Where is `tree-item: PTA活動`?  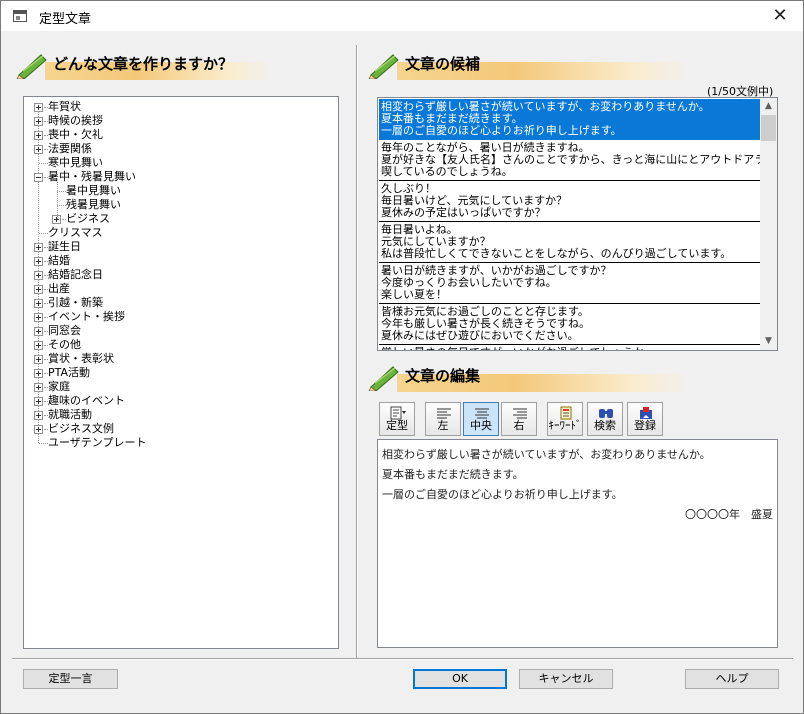
tree-item: PTA活動 is located at coordinates (180, 373).